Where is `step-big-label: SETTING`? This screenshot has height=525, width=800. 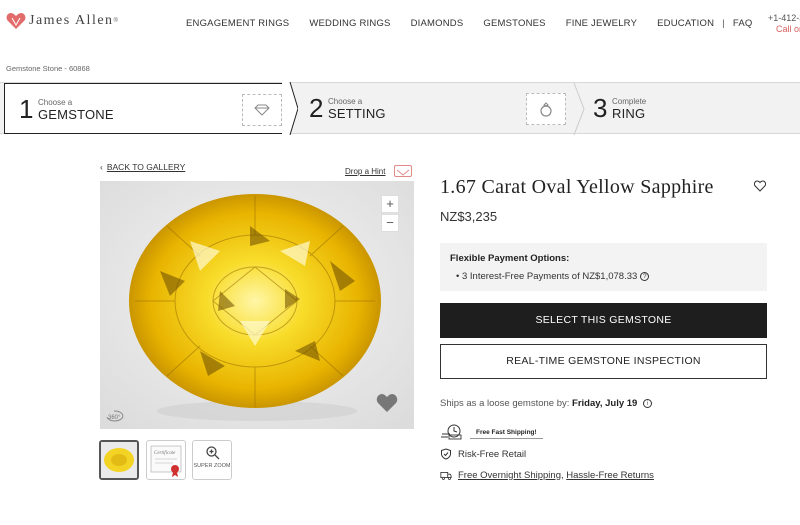 step-big-label: SETTING is located at coordinates (357, 113).